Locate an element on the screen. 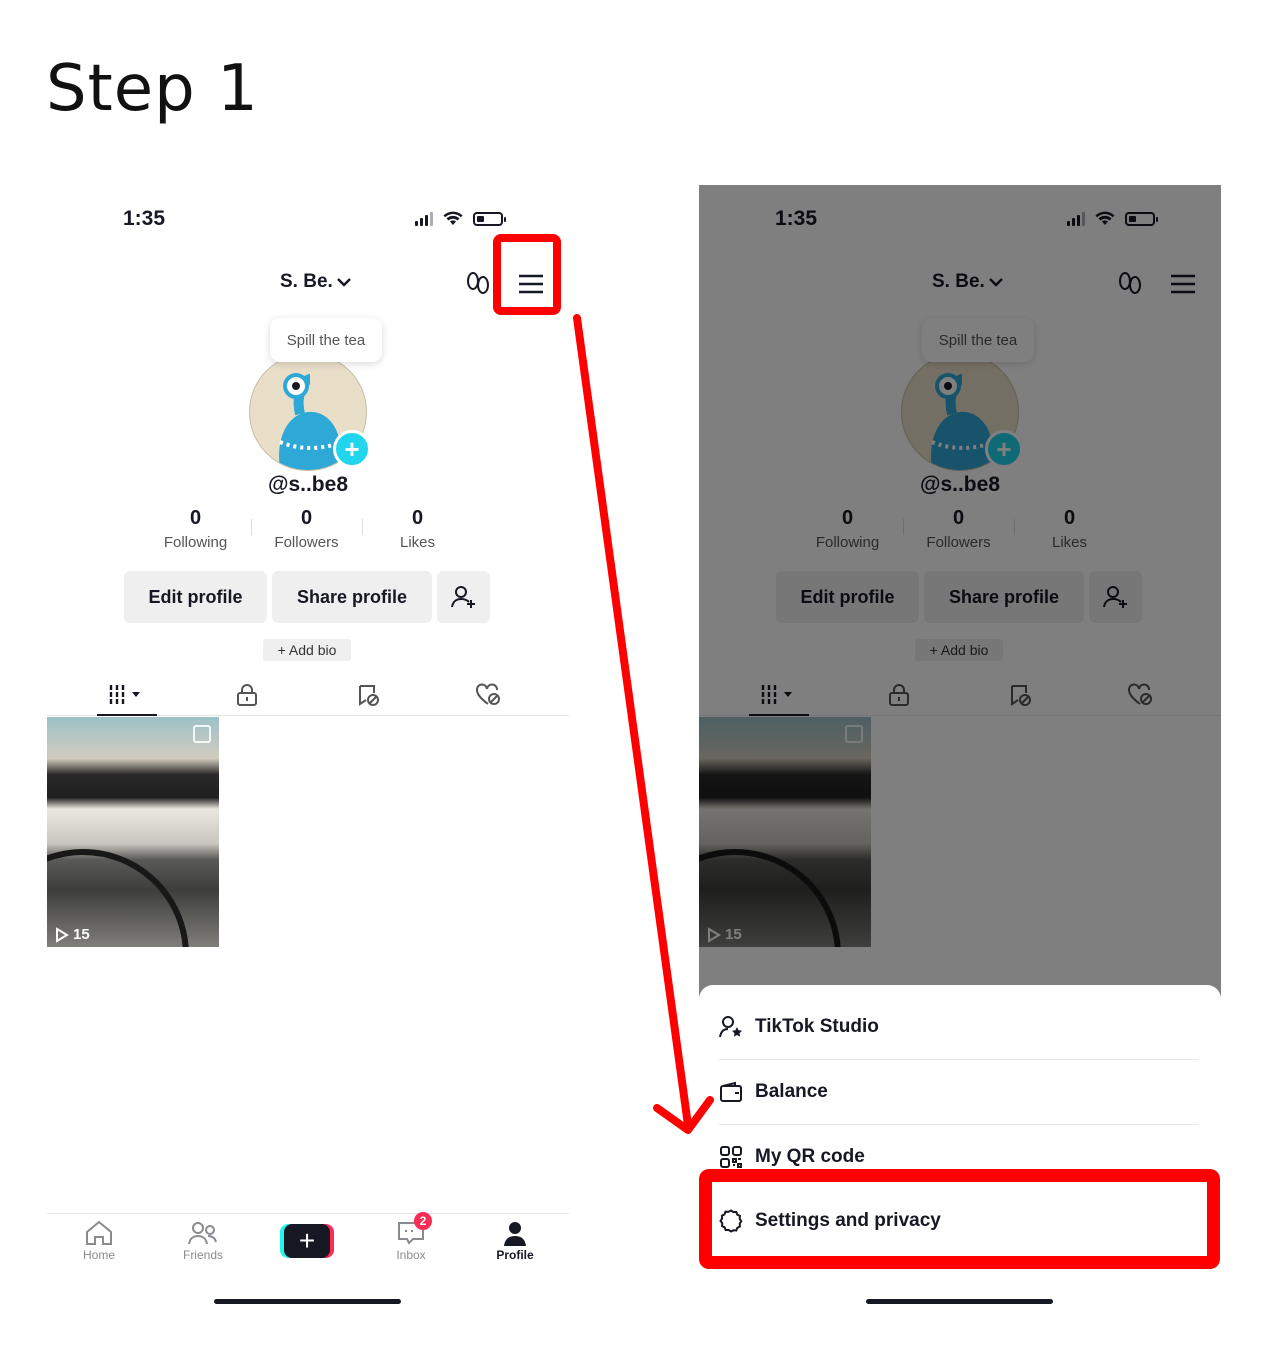 The height and width of the screenshot is (1371, 1266). step-title: Step 1 is located at coordinates (152, 89).